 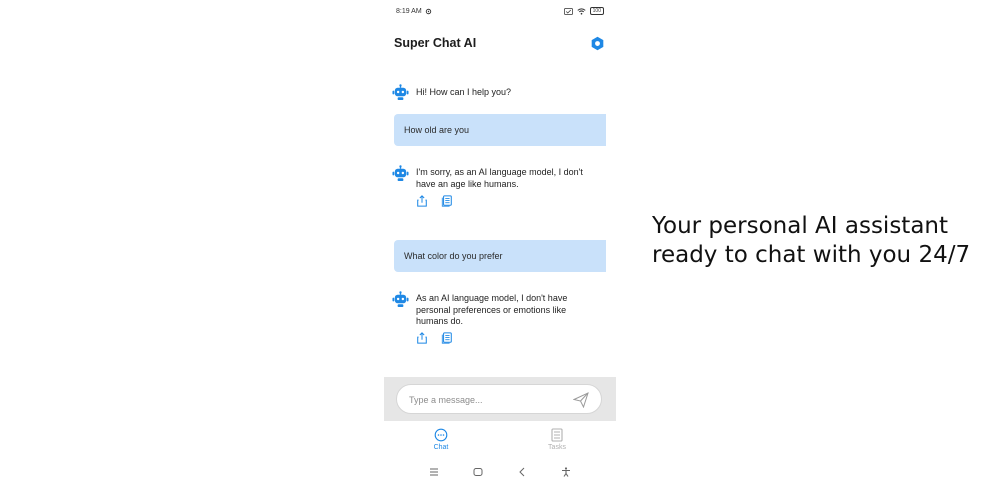 What do you see at coordinates (557, 435) in the screenshot?
I see `tasks-icon` at bounding box center [557, 435].